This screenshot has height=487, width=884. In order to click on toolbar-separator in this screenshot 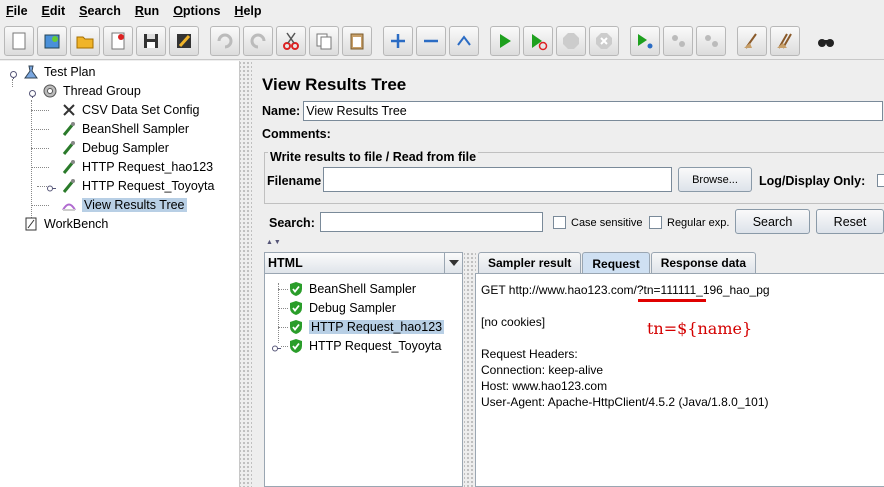, I will do `click(733, 41)`.